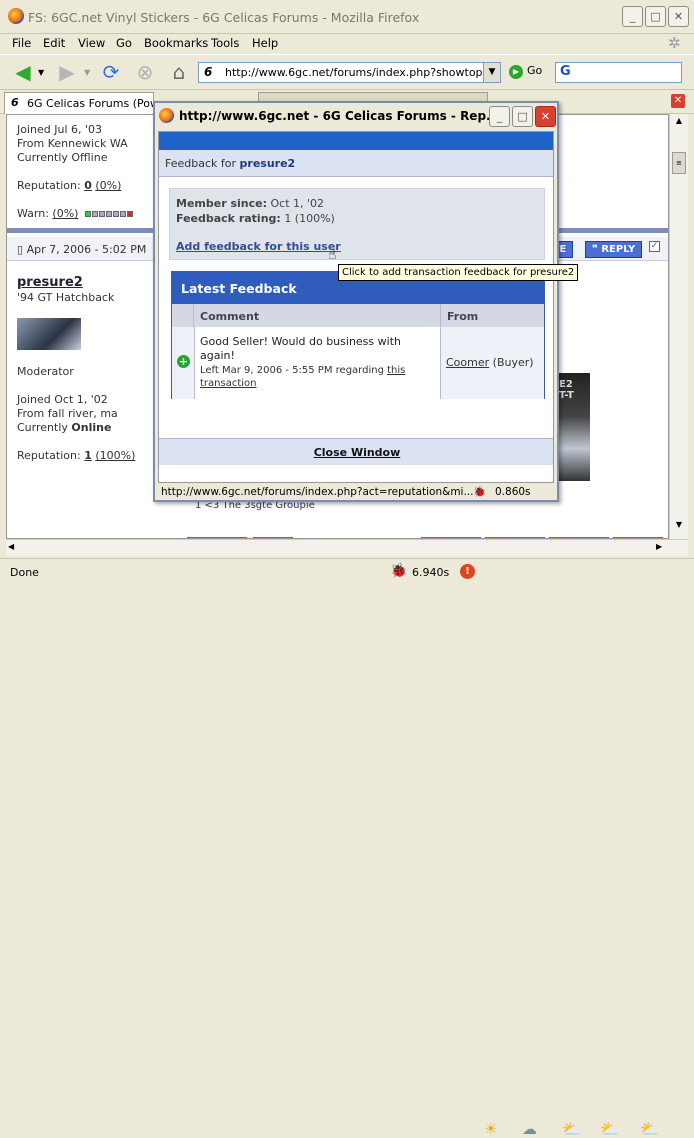 The image size is (694, 1138). What do you see at coordinates (545, 116) in the screenshot?
I see `popup-close-button: ✕` at bounding box center [545, 116].